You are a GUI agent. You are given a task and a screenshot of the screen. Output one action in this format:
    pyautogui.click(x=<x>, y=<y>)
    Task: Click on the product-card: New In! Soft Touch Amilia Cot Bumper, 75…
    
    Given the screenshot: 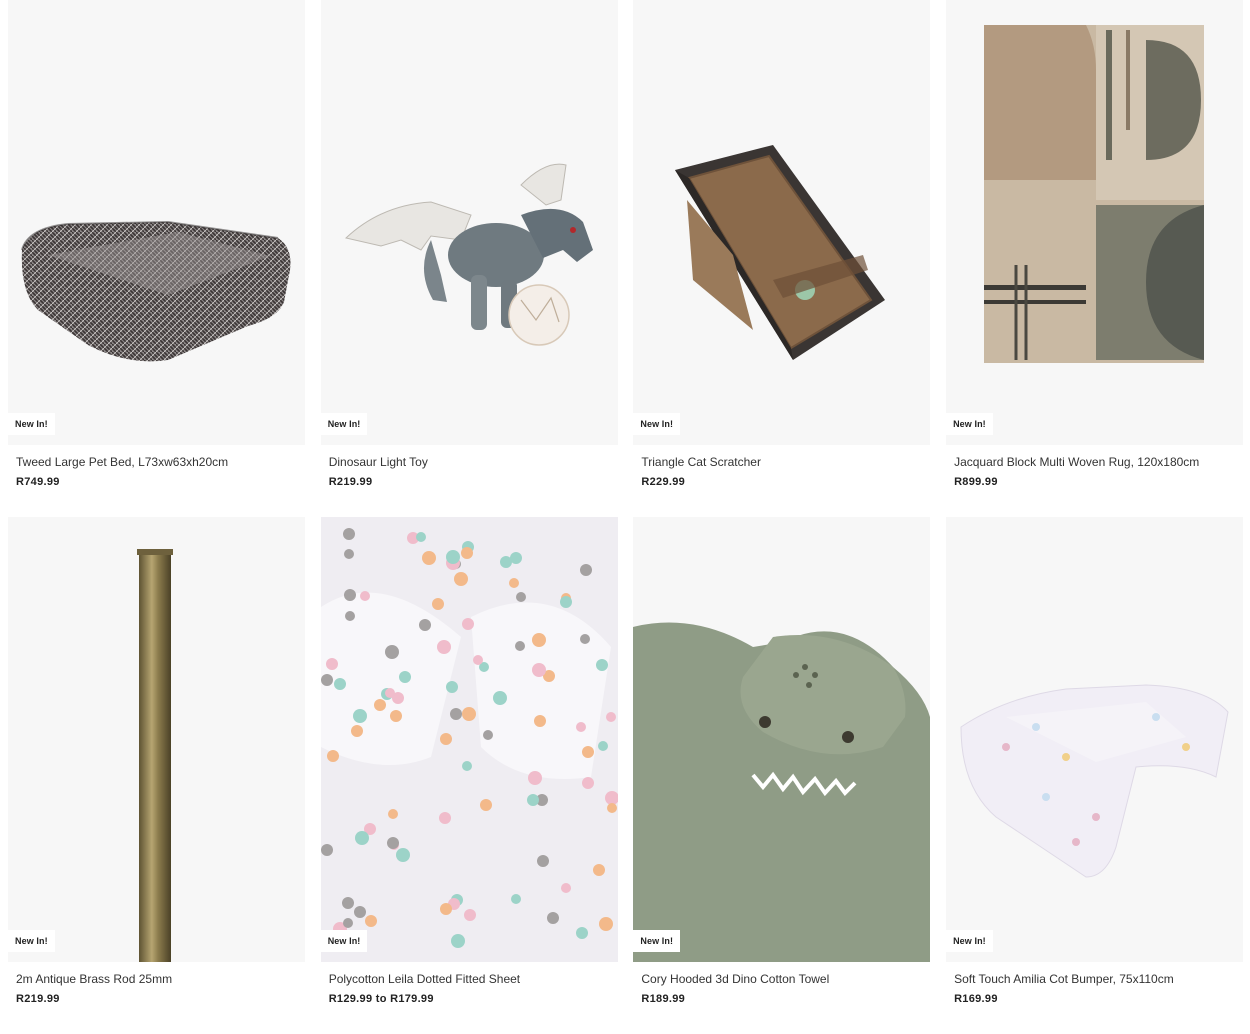 What is the action you would take?
    pyautogui.click(x=1095, y=775)
    